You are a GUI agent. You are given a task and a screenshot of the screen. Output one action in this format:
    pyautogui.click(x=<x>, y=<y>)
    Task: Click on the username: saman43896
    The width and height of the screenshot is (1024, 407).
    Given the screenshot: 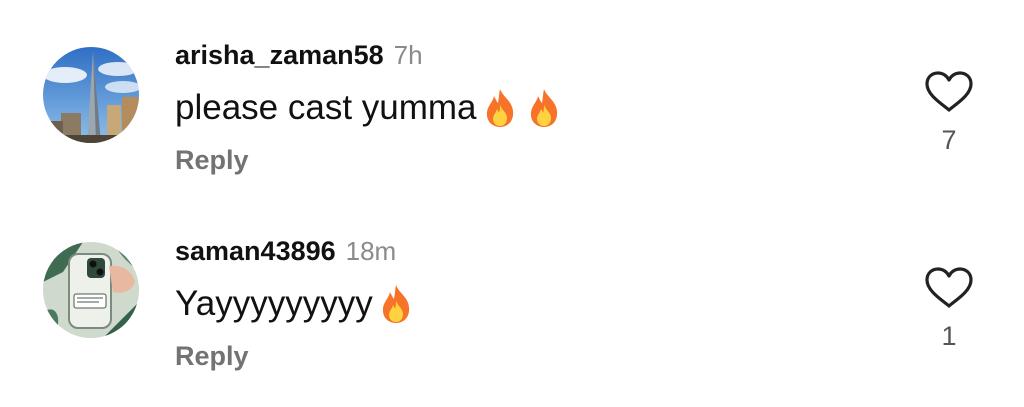 What is the action you would take?
    pyautogui.click(x=255, y=251)
    